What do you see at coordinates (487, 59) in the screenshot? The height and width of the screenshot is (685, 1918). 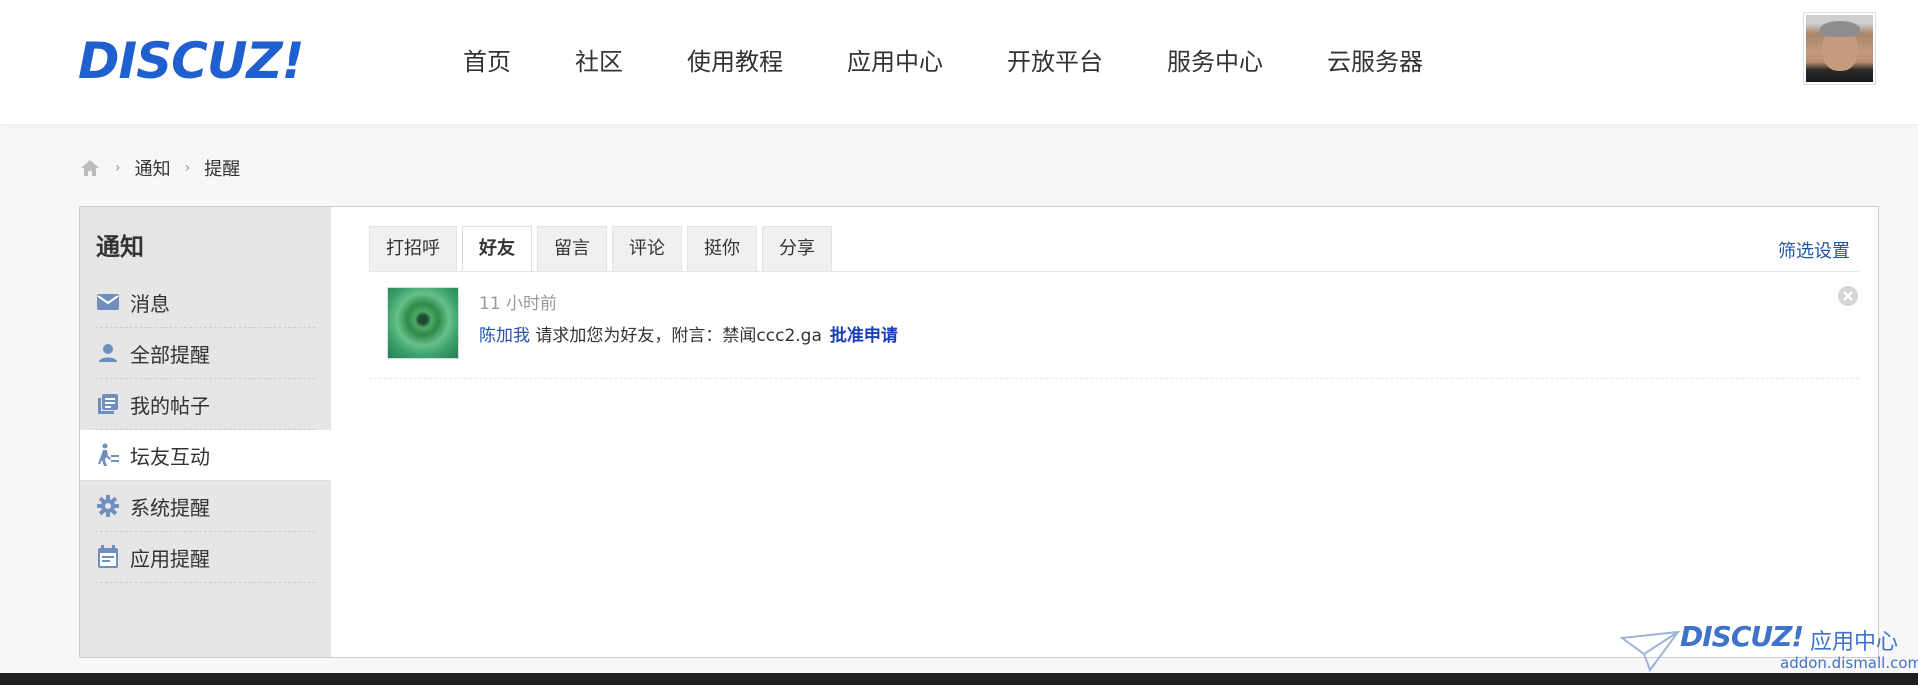 I see `nav-item-home: 首页` at bounding box center [487, 59].